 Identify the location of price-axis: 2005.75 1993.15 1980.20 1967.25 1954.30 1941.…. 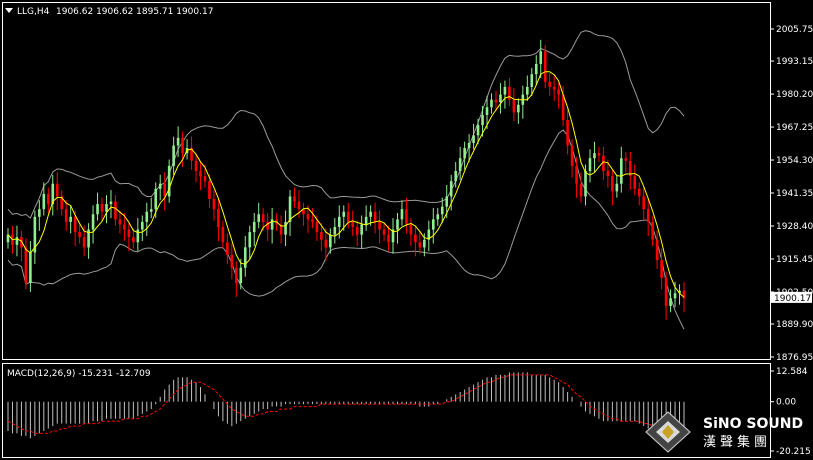
(791, 194).